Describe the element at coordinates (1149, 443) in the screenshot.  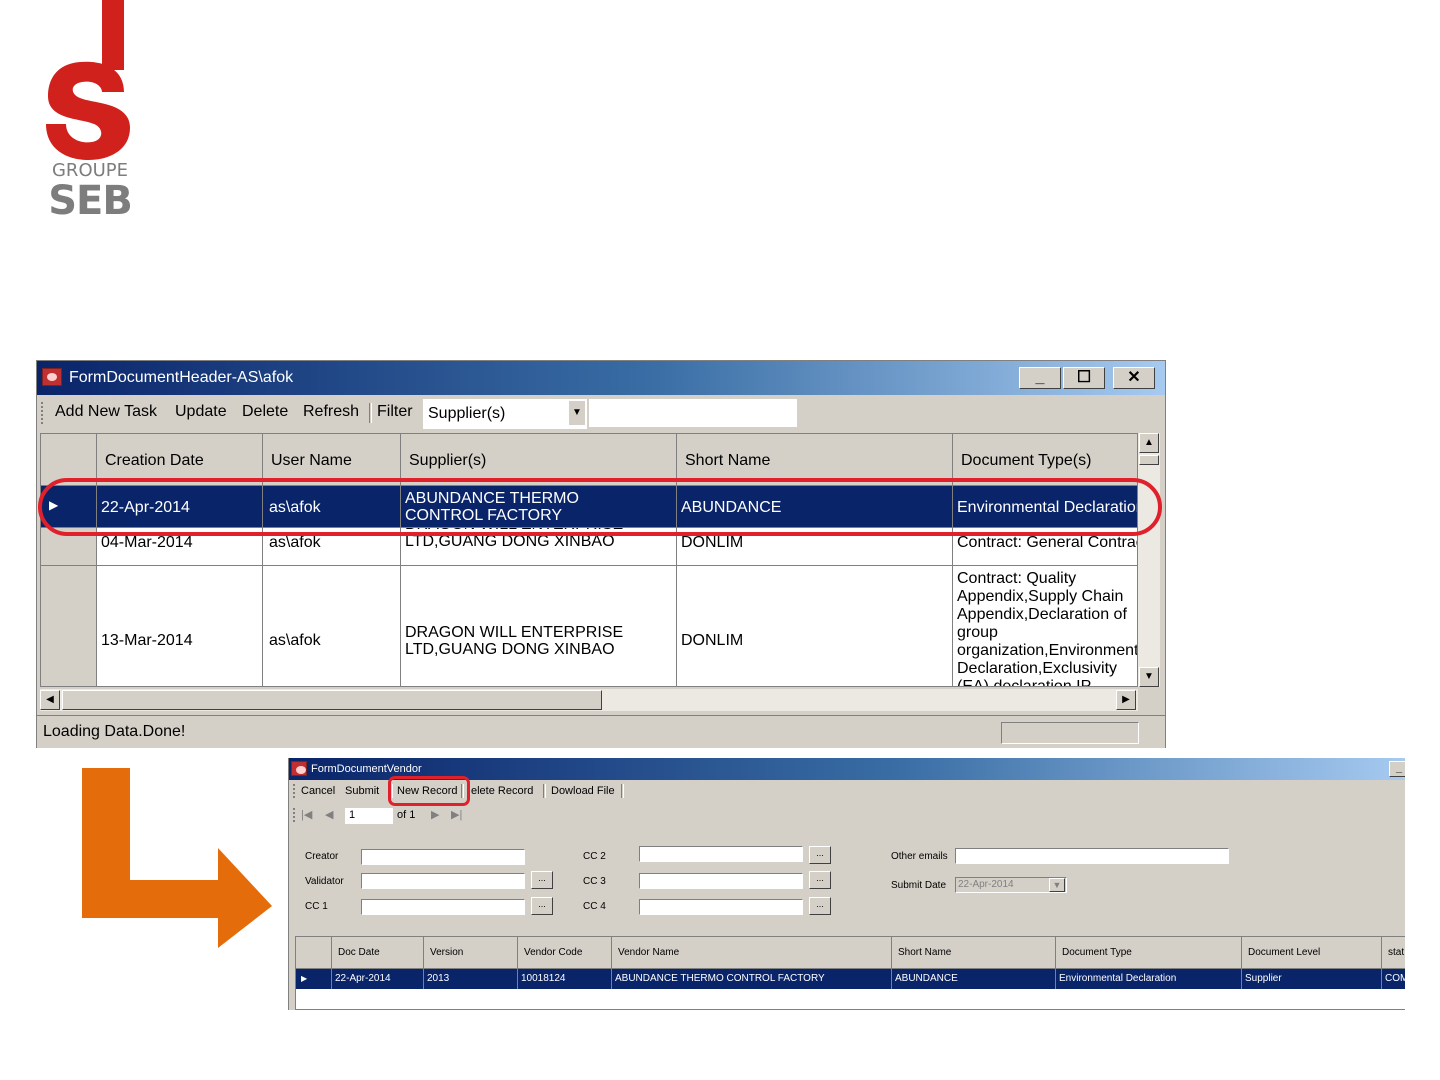
I see `scroll-up-icon: ▲` at that location.